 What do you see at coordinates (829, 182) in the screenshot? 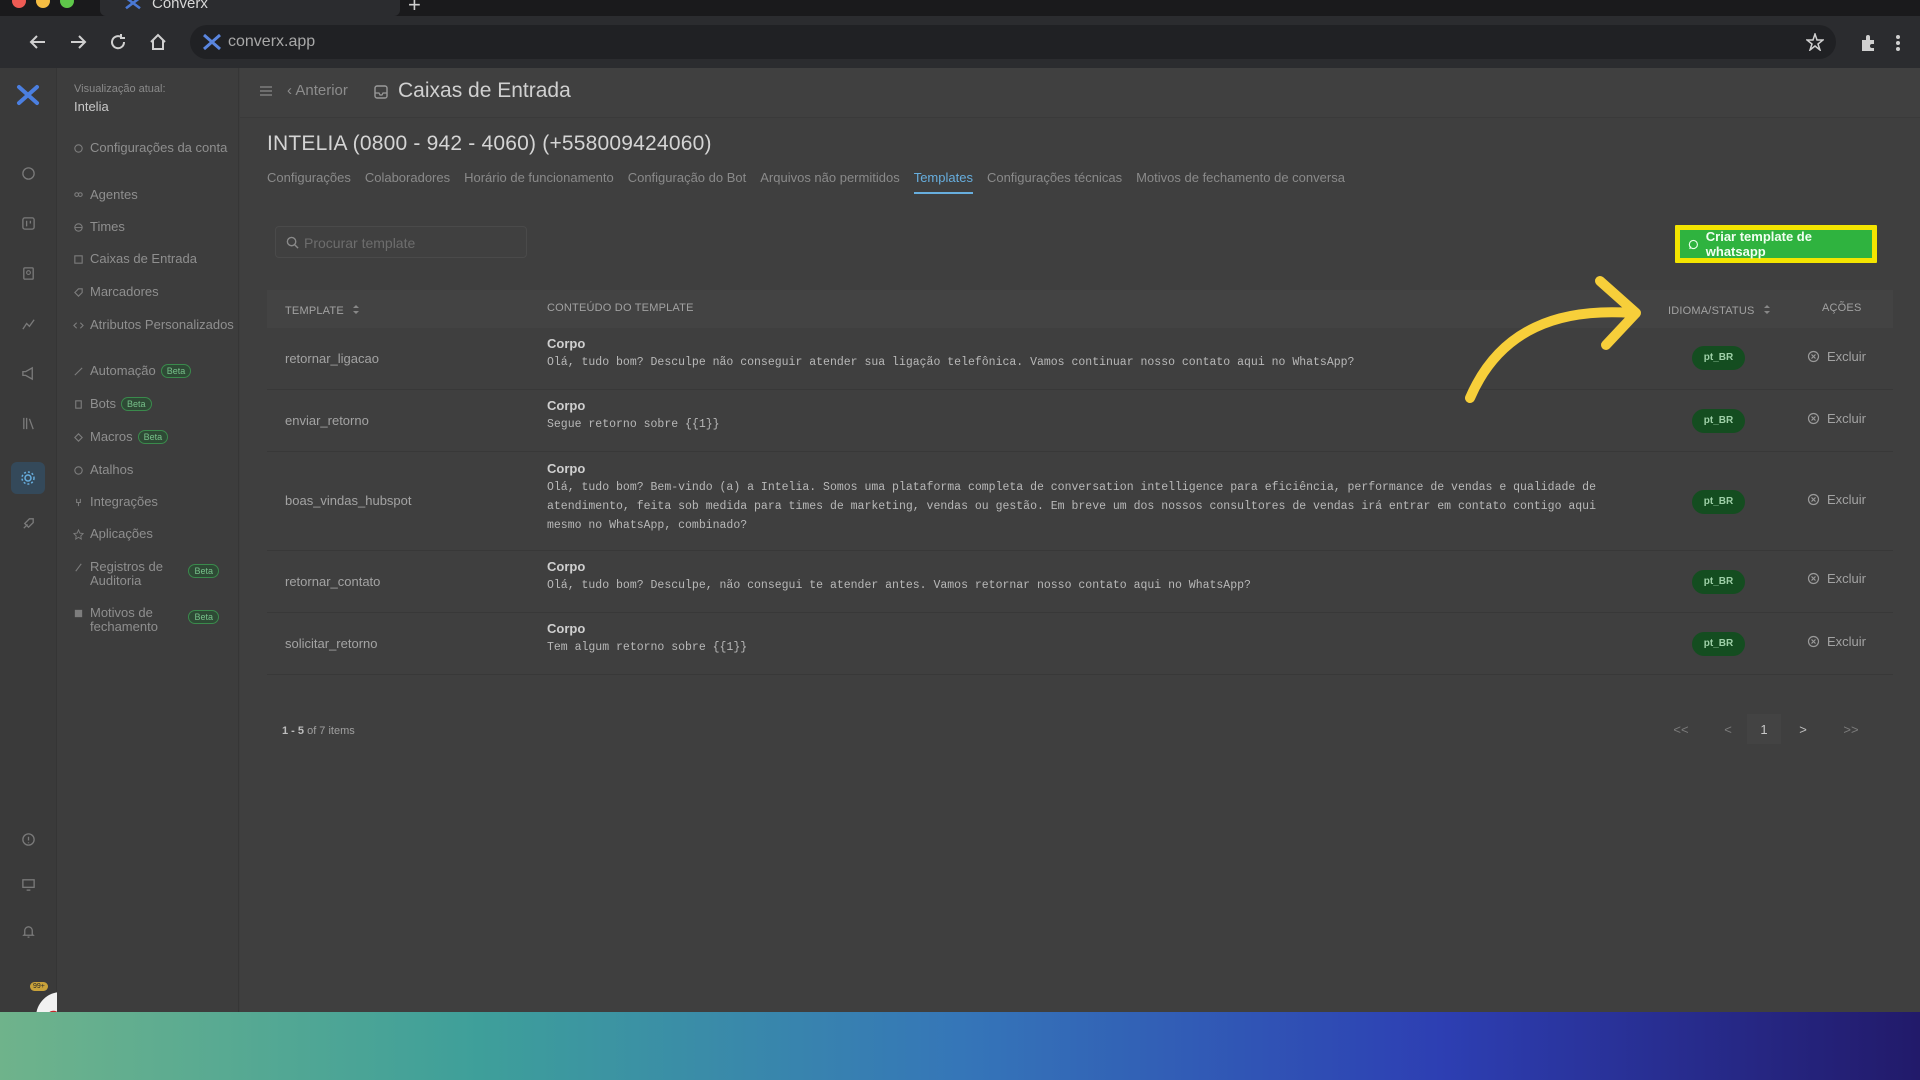
I see `tab-arquivos: Arquivos não permitidos` at bounding box center [829, 182].